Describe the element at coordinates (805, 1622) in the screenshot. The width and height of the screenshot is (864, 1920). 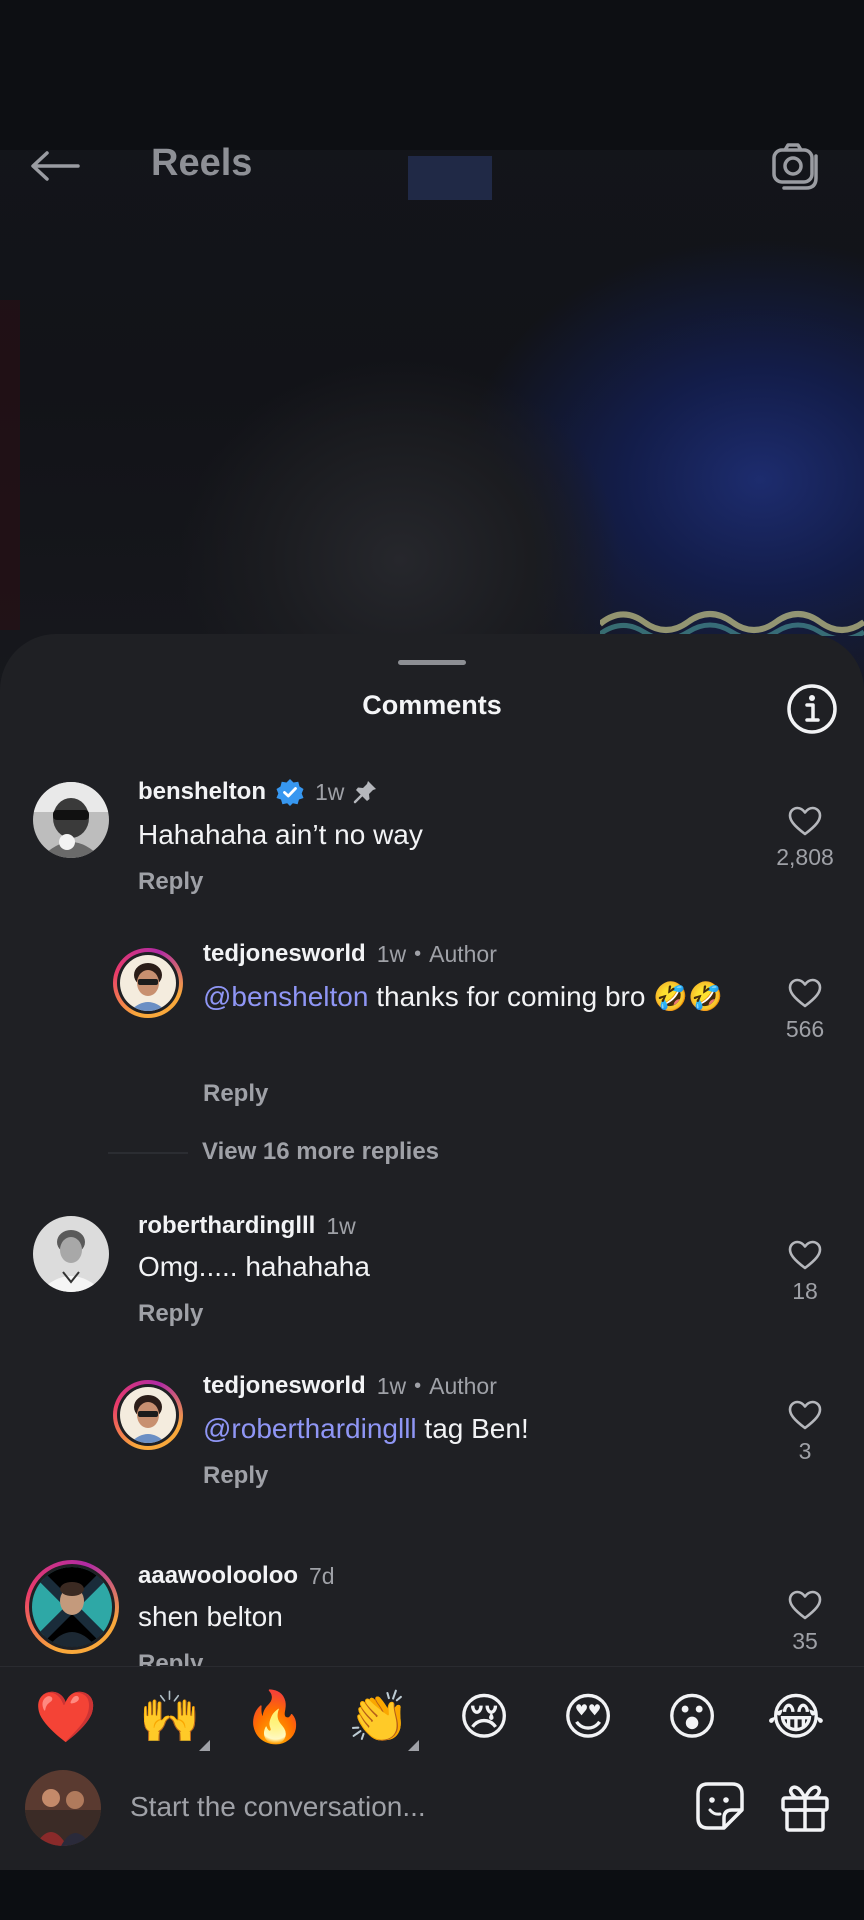
I see `like-button: 35` at that location.